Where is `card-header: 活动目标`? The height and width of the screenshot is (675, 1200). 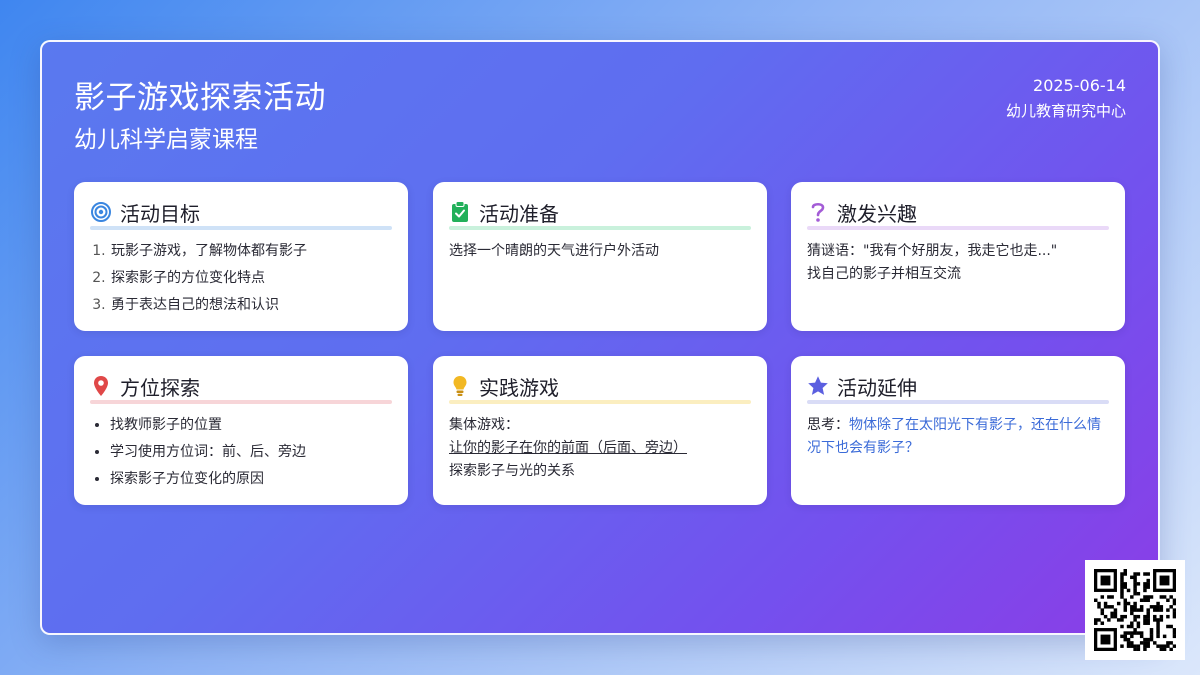 card-header: 活动目标 is located at coordinates (241, 214).